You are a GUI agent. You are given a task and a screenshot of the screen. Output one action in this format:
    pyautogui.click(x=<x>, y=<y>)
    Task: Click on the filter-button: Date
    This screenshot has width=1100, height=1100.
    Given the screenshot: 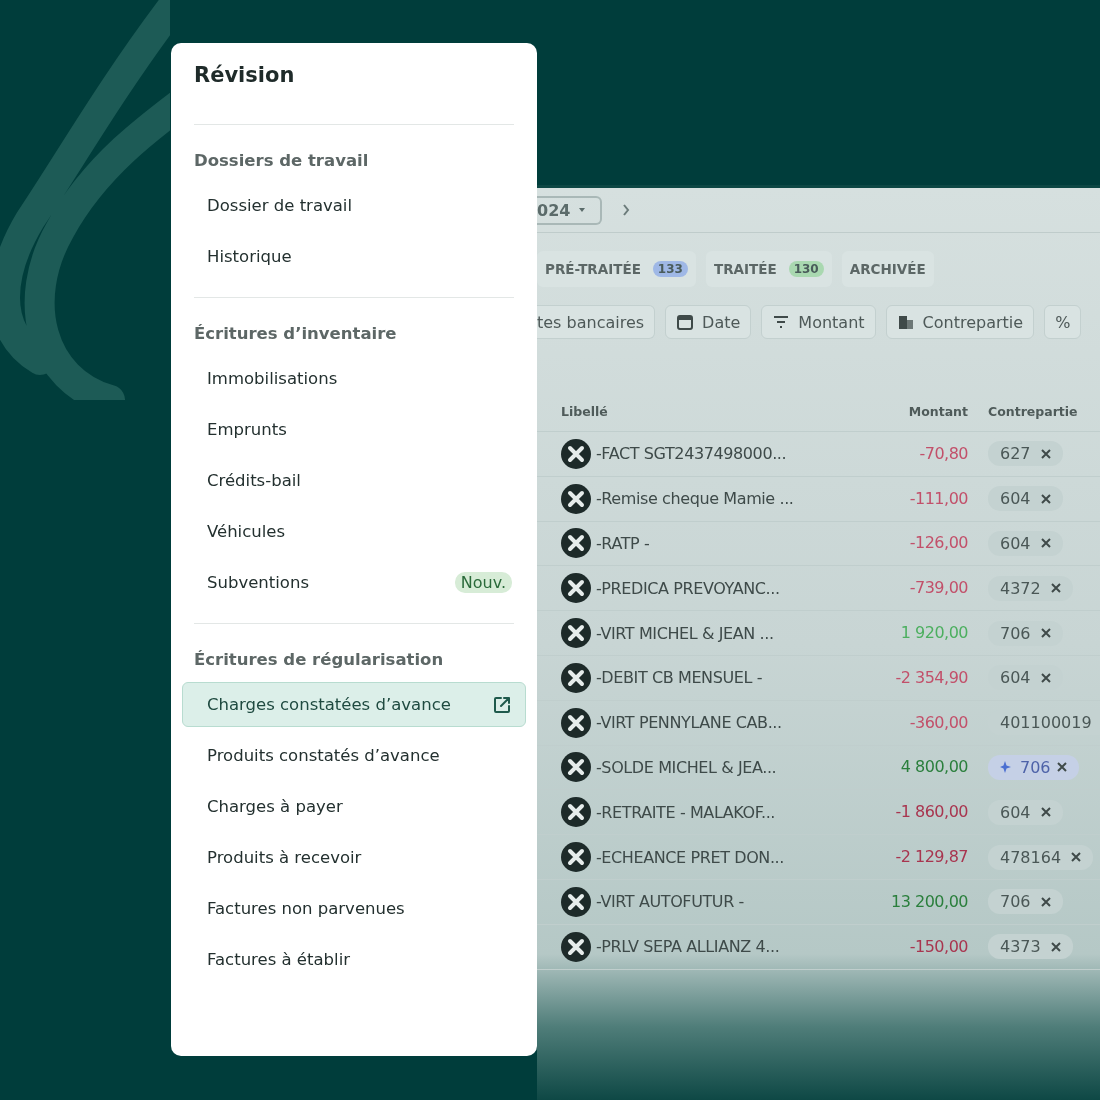 What is the action you would take?
    pyautogui.click(x=708, y=322)
    